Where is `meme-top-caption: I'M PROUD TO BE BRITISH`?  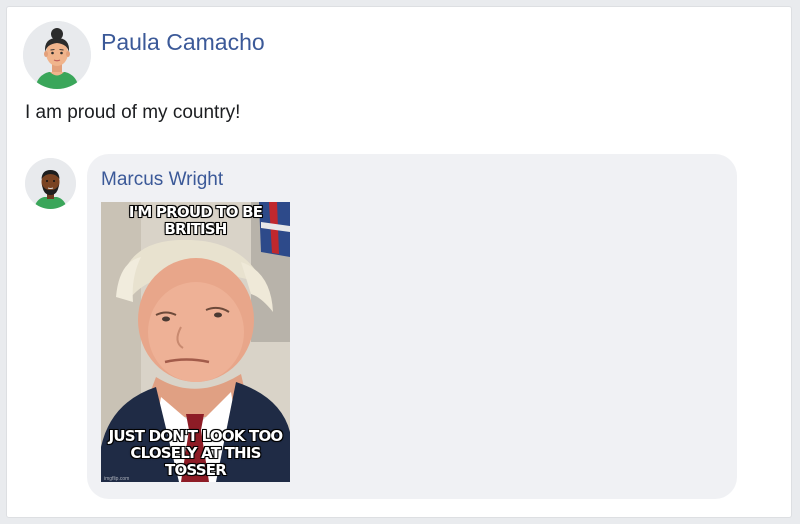
meme-top-caption: I'M PROUD TO BE BRITISH is located at coordinates (195, 220).